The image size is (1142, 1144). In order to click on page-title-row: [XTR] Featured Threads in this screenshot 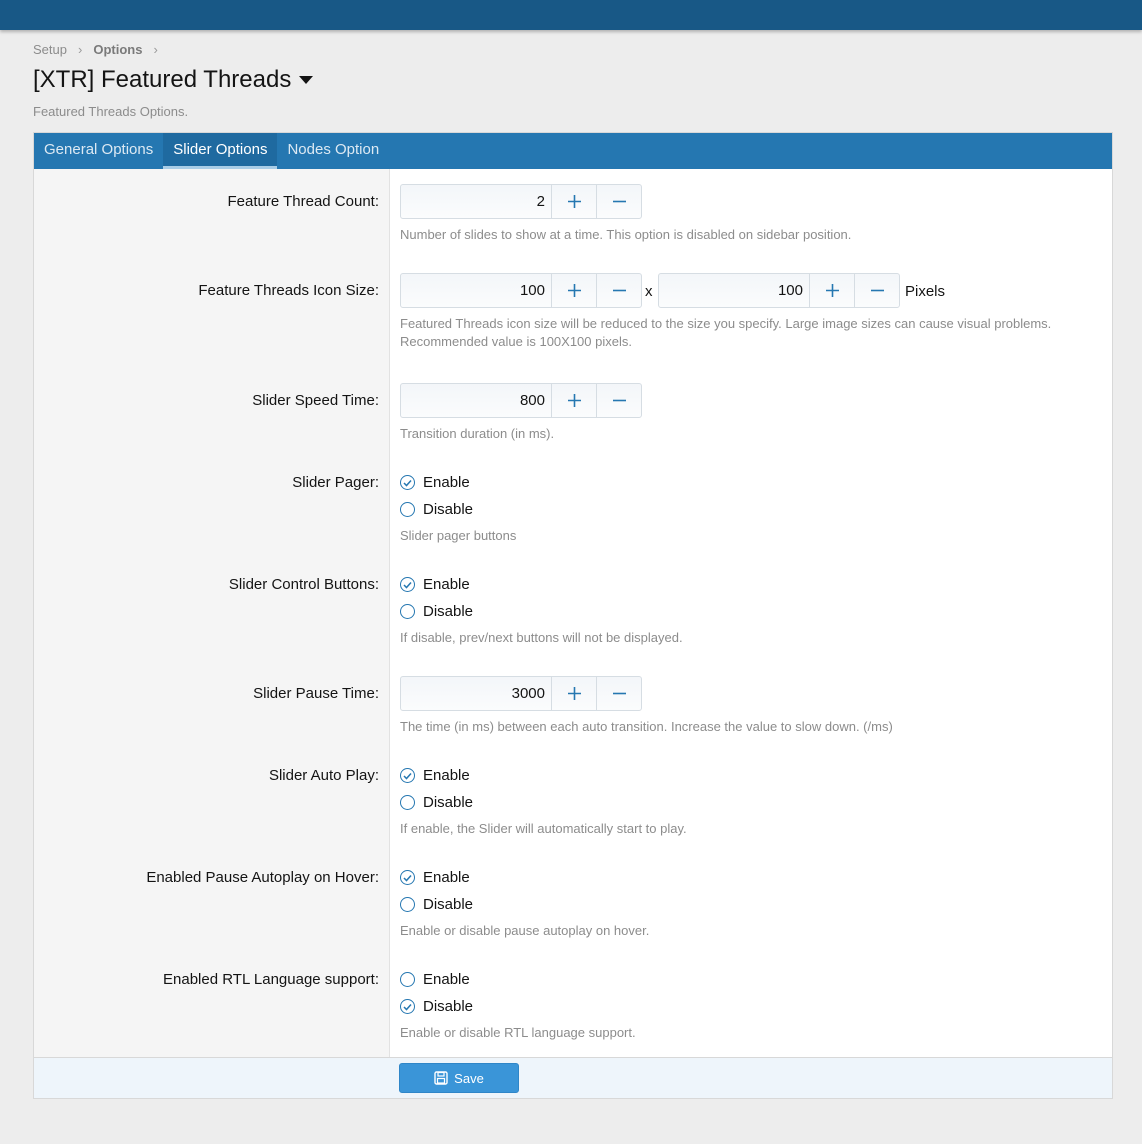, I will do `click(173, 80)`.